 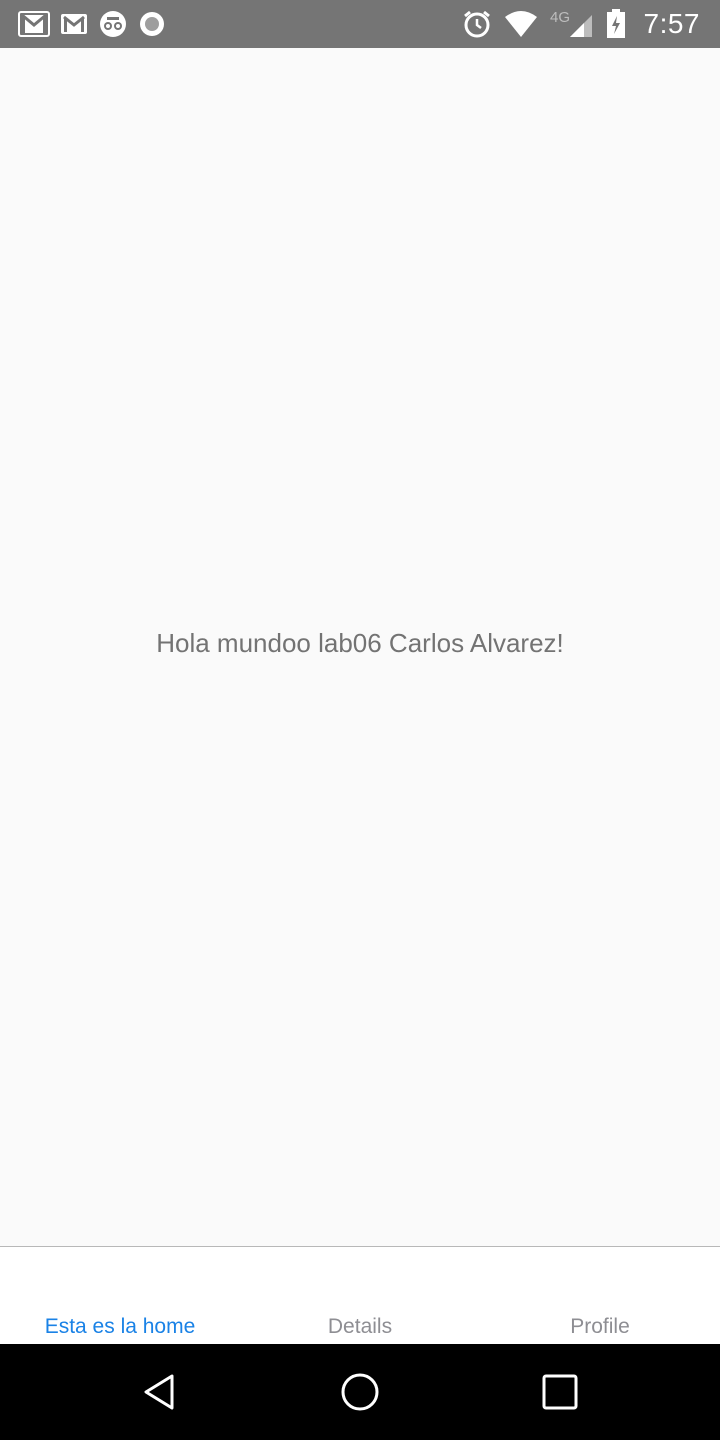 I want to click on status-bar: 4G 7:57, so click(x=360, y=24).